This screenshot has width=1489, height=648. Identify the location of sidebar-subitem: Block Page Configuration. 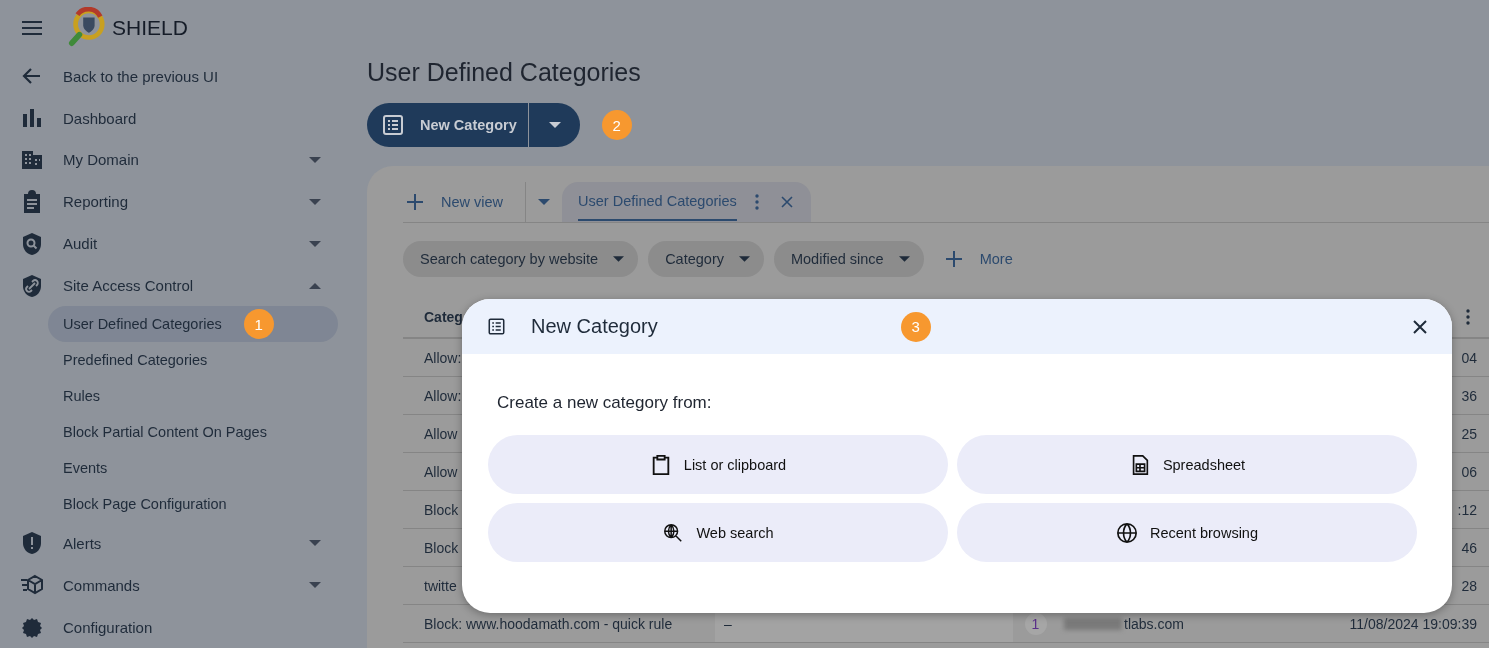
(193, 504).